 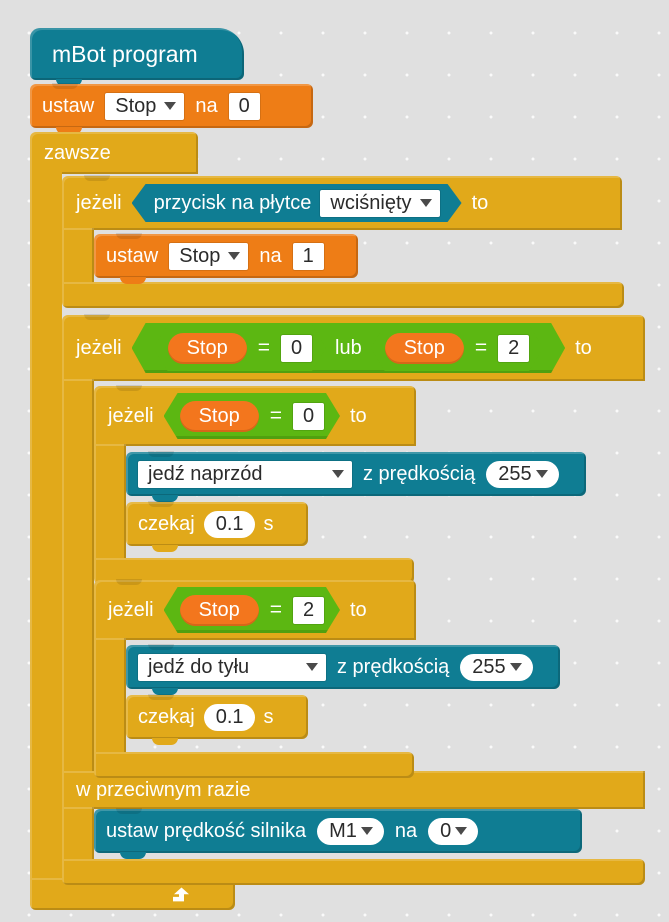 I want to click on if-stop-0-left-spine, so click(x=110, y=502).